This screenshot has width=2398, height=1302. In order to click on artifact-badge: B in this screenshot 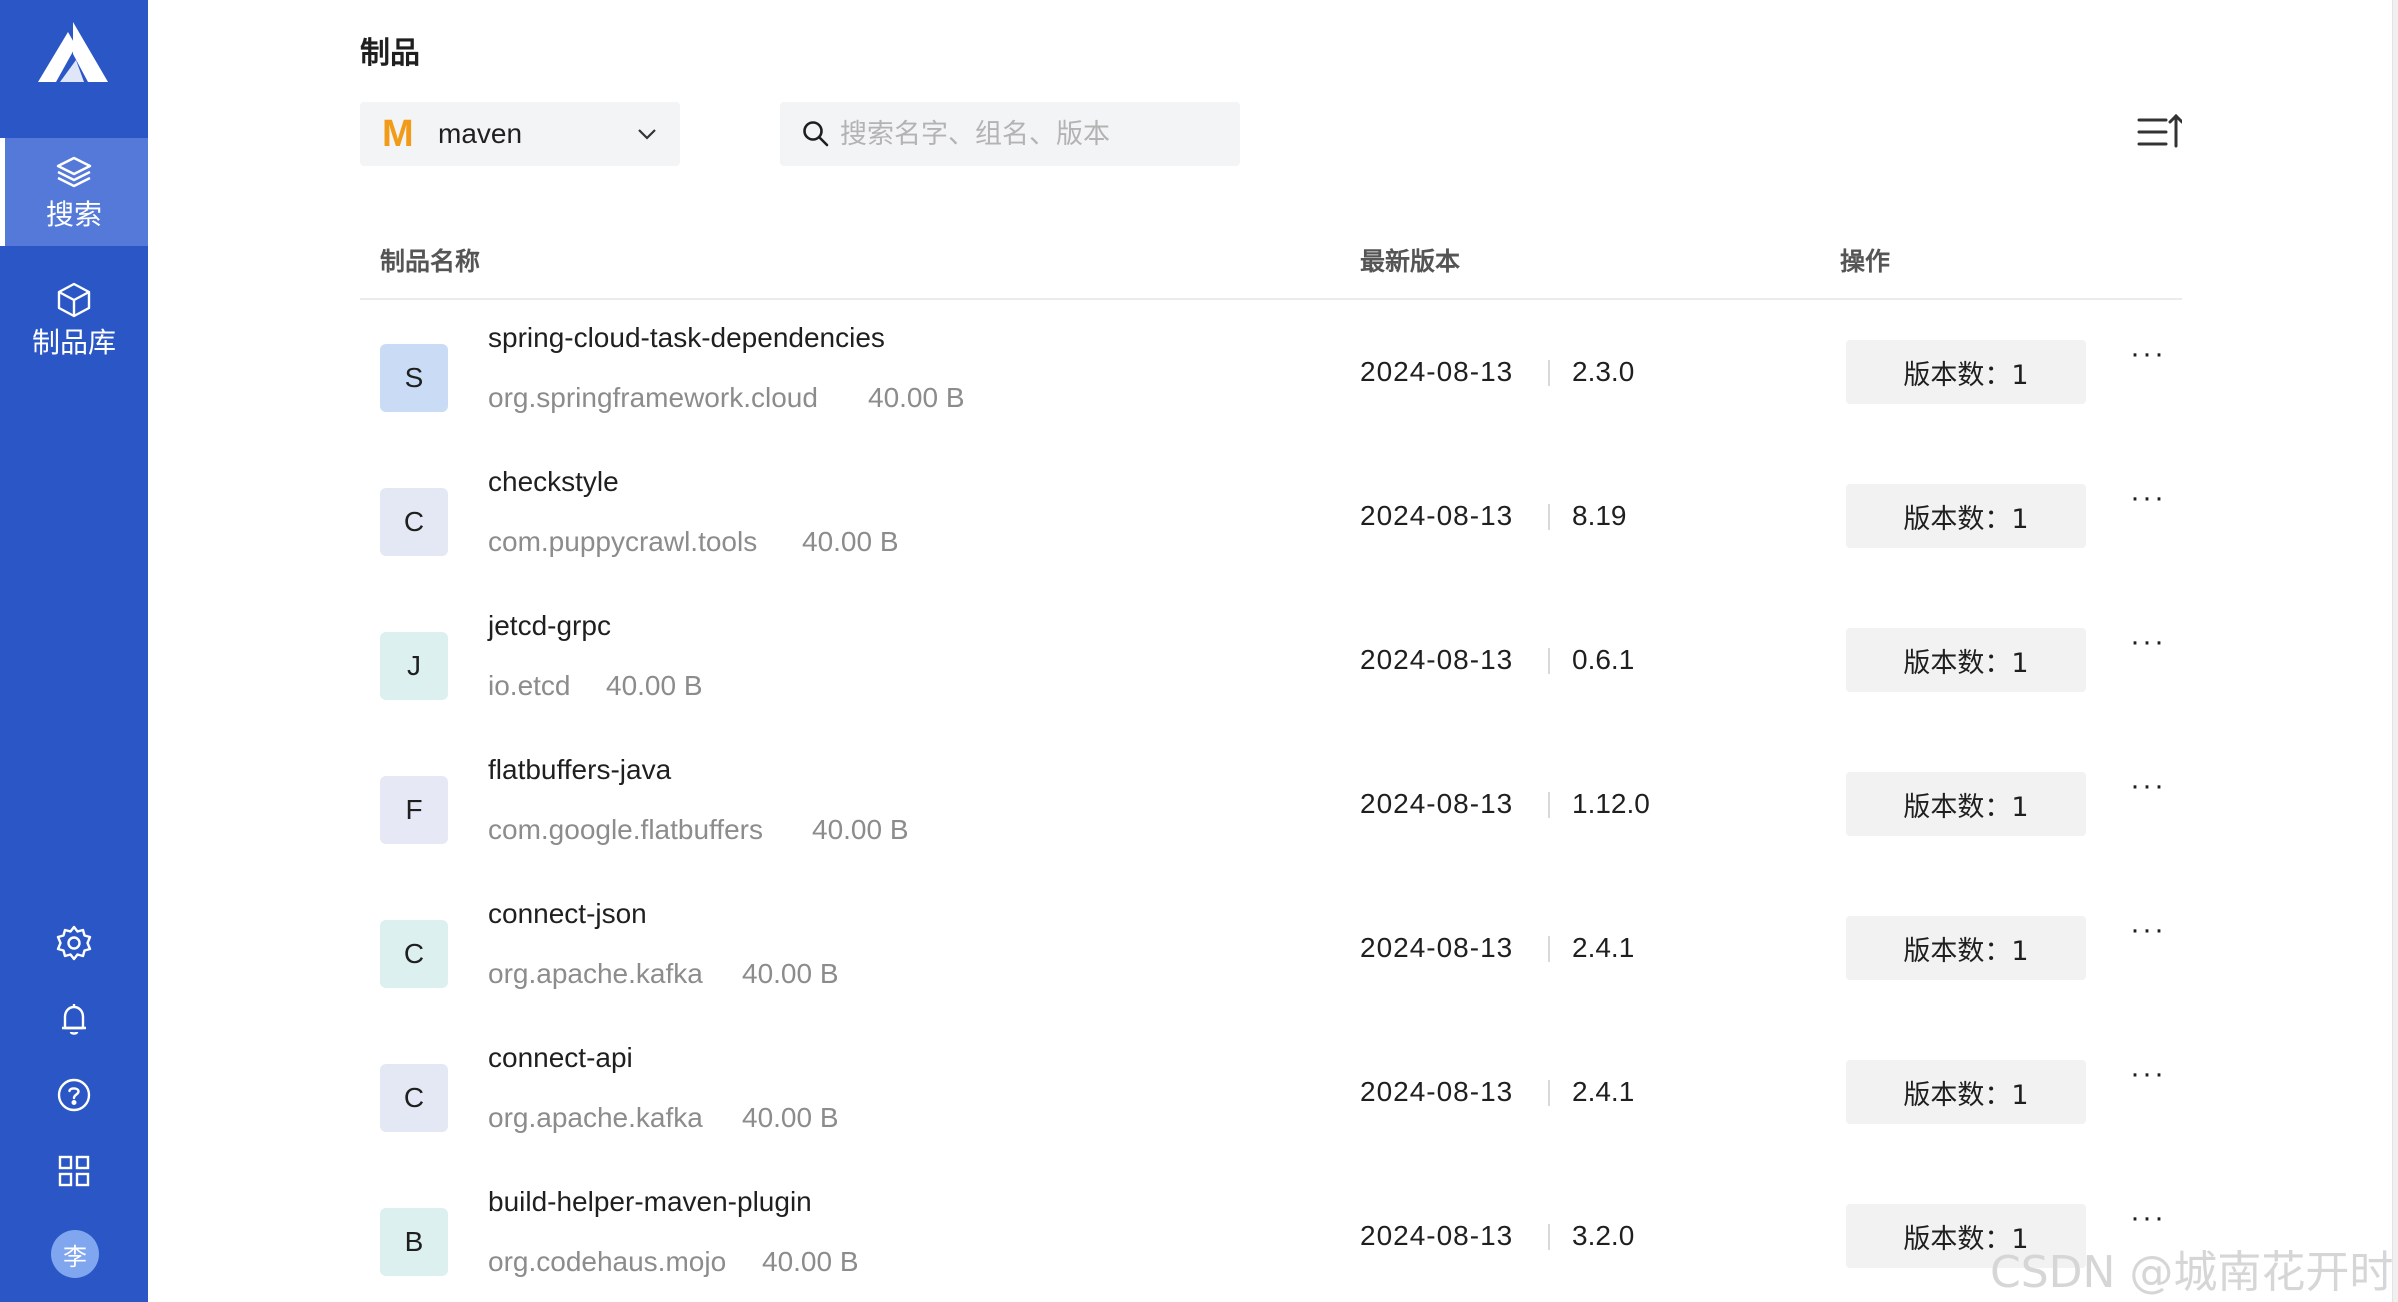, I will do `click(414, 1242)`.